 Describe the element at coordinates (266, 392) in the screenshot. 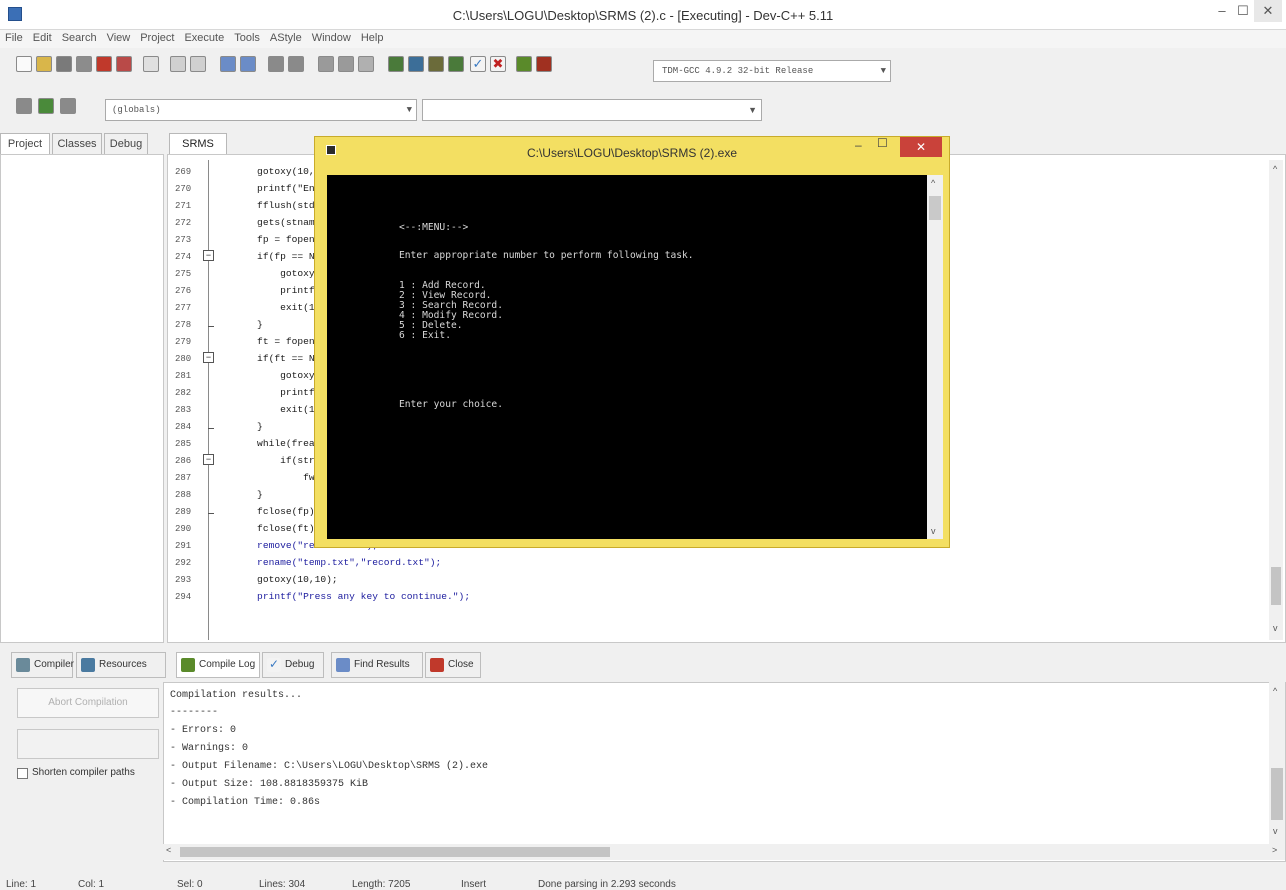

I see `code-line: printf(` at that location.